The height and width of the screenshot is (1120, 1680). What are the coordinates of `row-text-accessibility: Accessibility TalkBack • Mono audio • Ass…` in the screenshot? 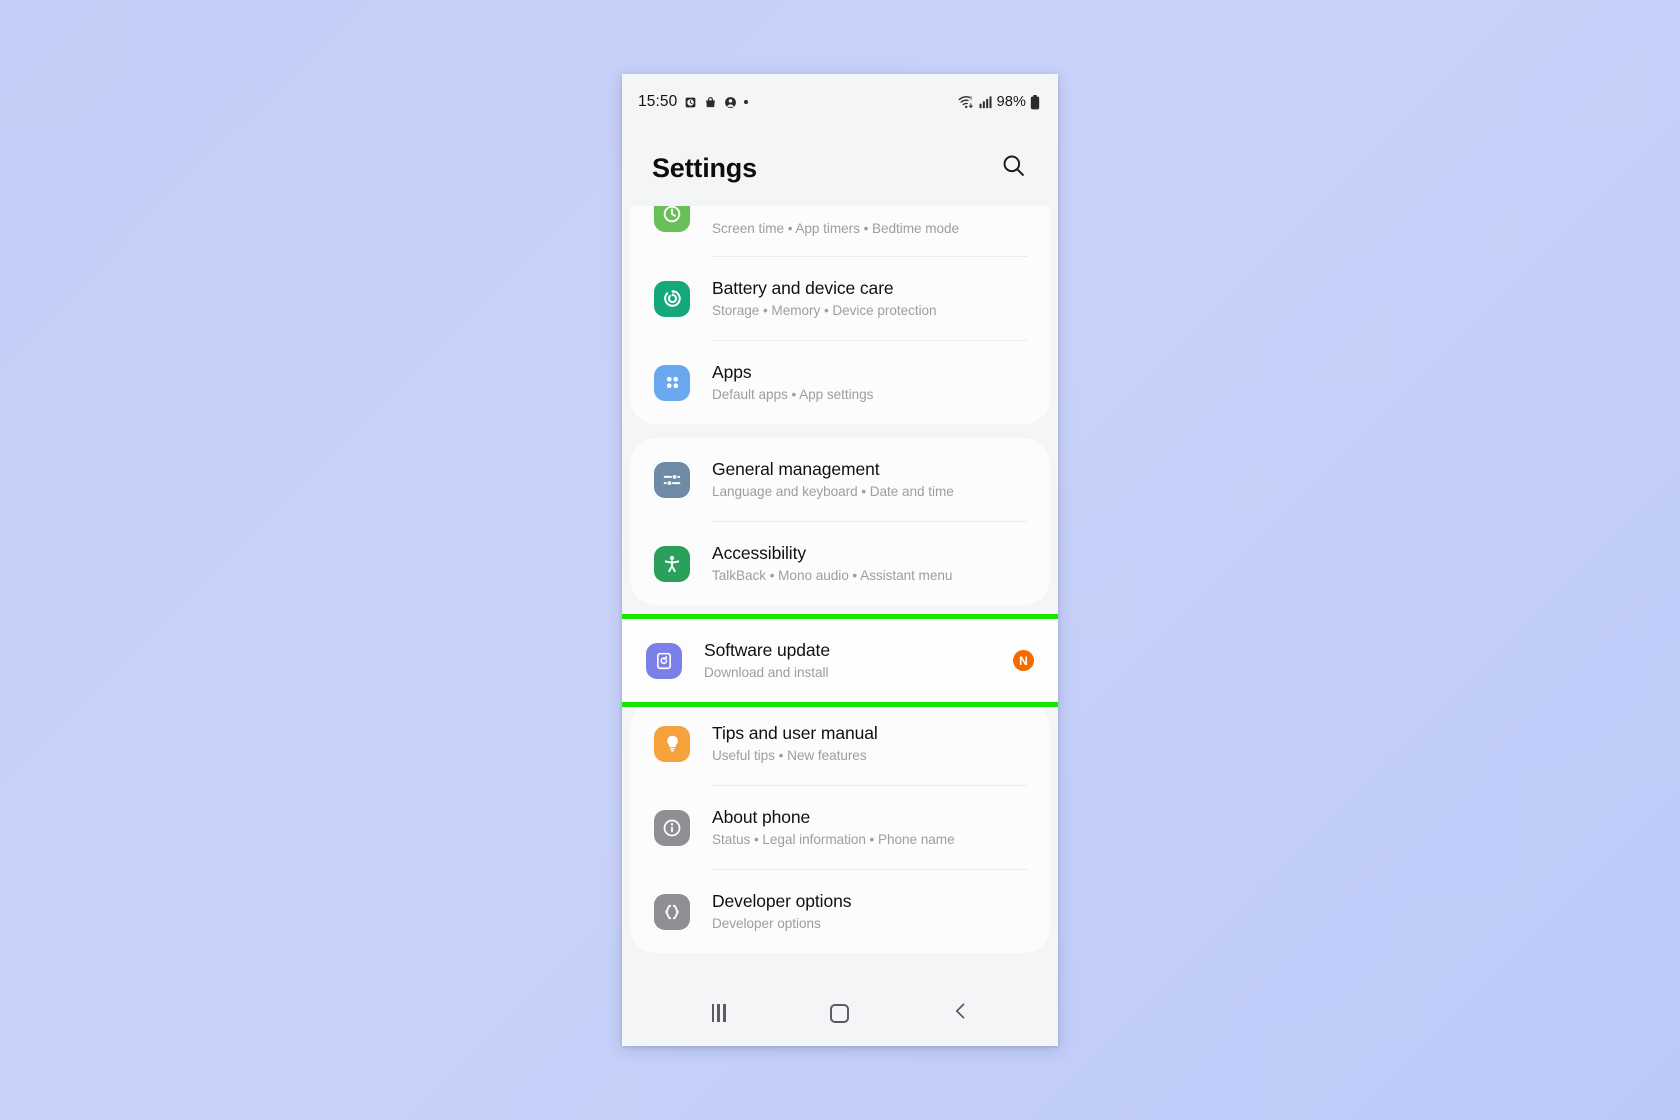 It's located at (874, 564).